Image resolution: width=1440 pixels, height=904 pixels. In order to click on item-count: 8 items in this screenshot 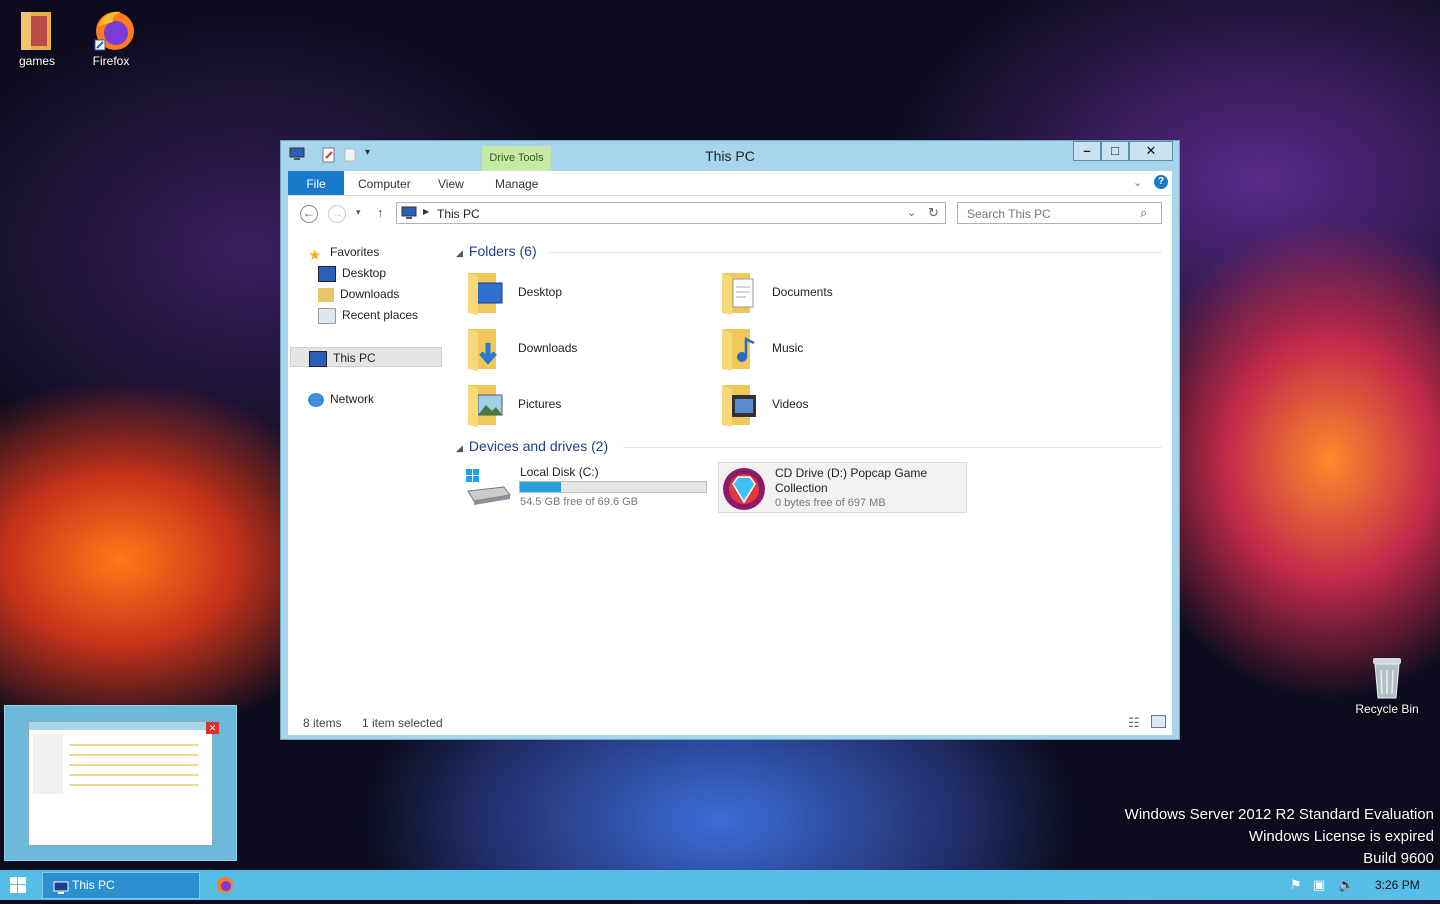, I will do `click(322, 723)`.